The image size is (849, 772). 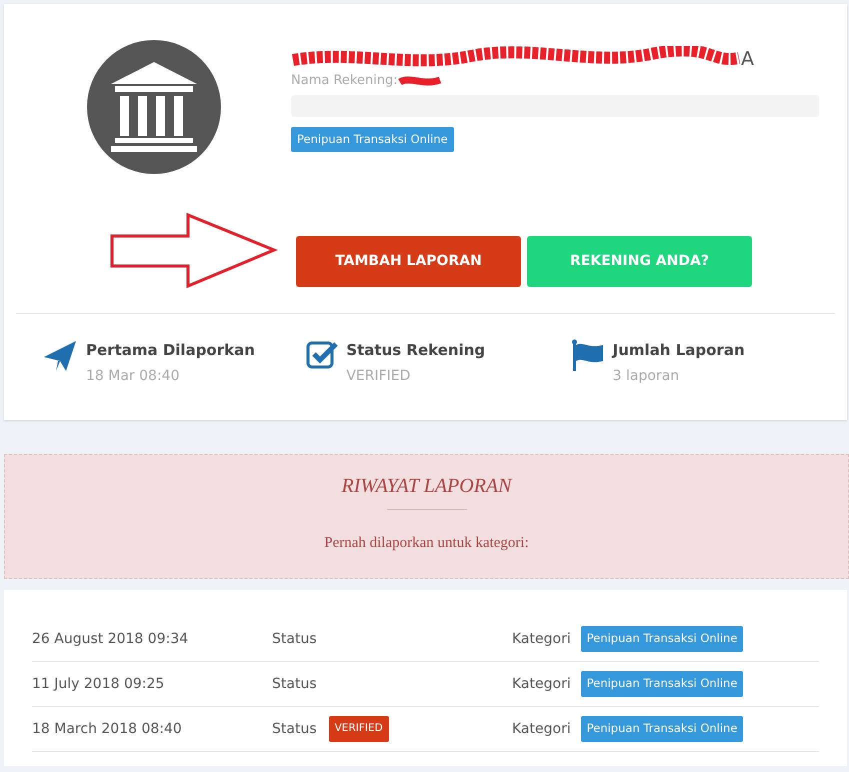 I want to click on report-date: 18 March 2018 08:40, so click(x=107, y=729).